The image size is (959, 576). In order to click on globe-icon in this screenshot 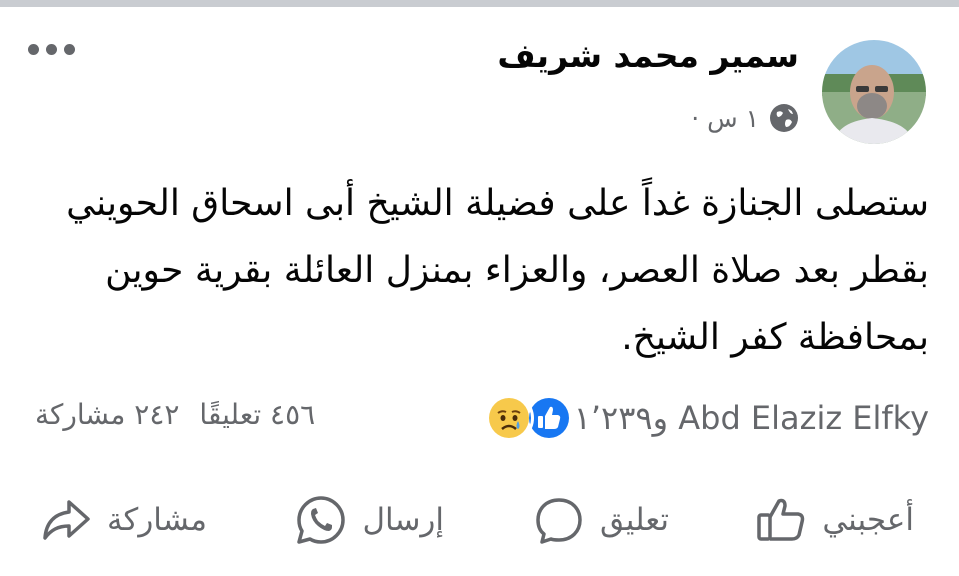, I will do `click(784, 118)`.